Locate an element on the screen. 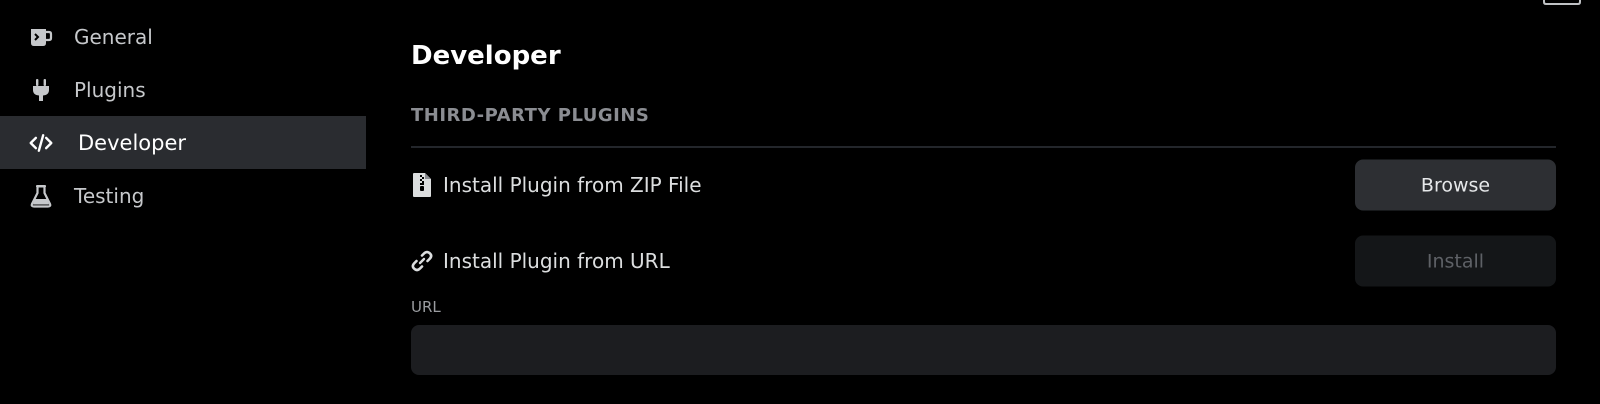  settings-sidebar: General Plugins Developer Testing is located at coordinates (183, 116).